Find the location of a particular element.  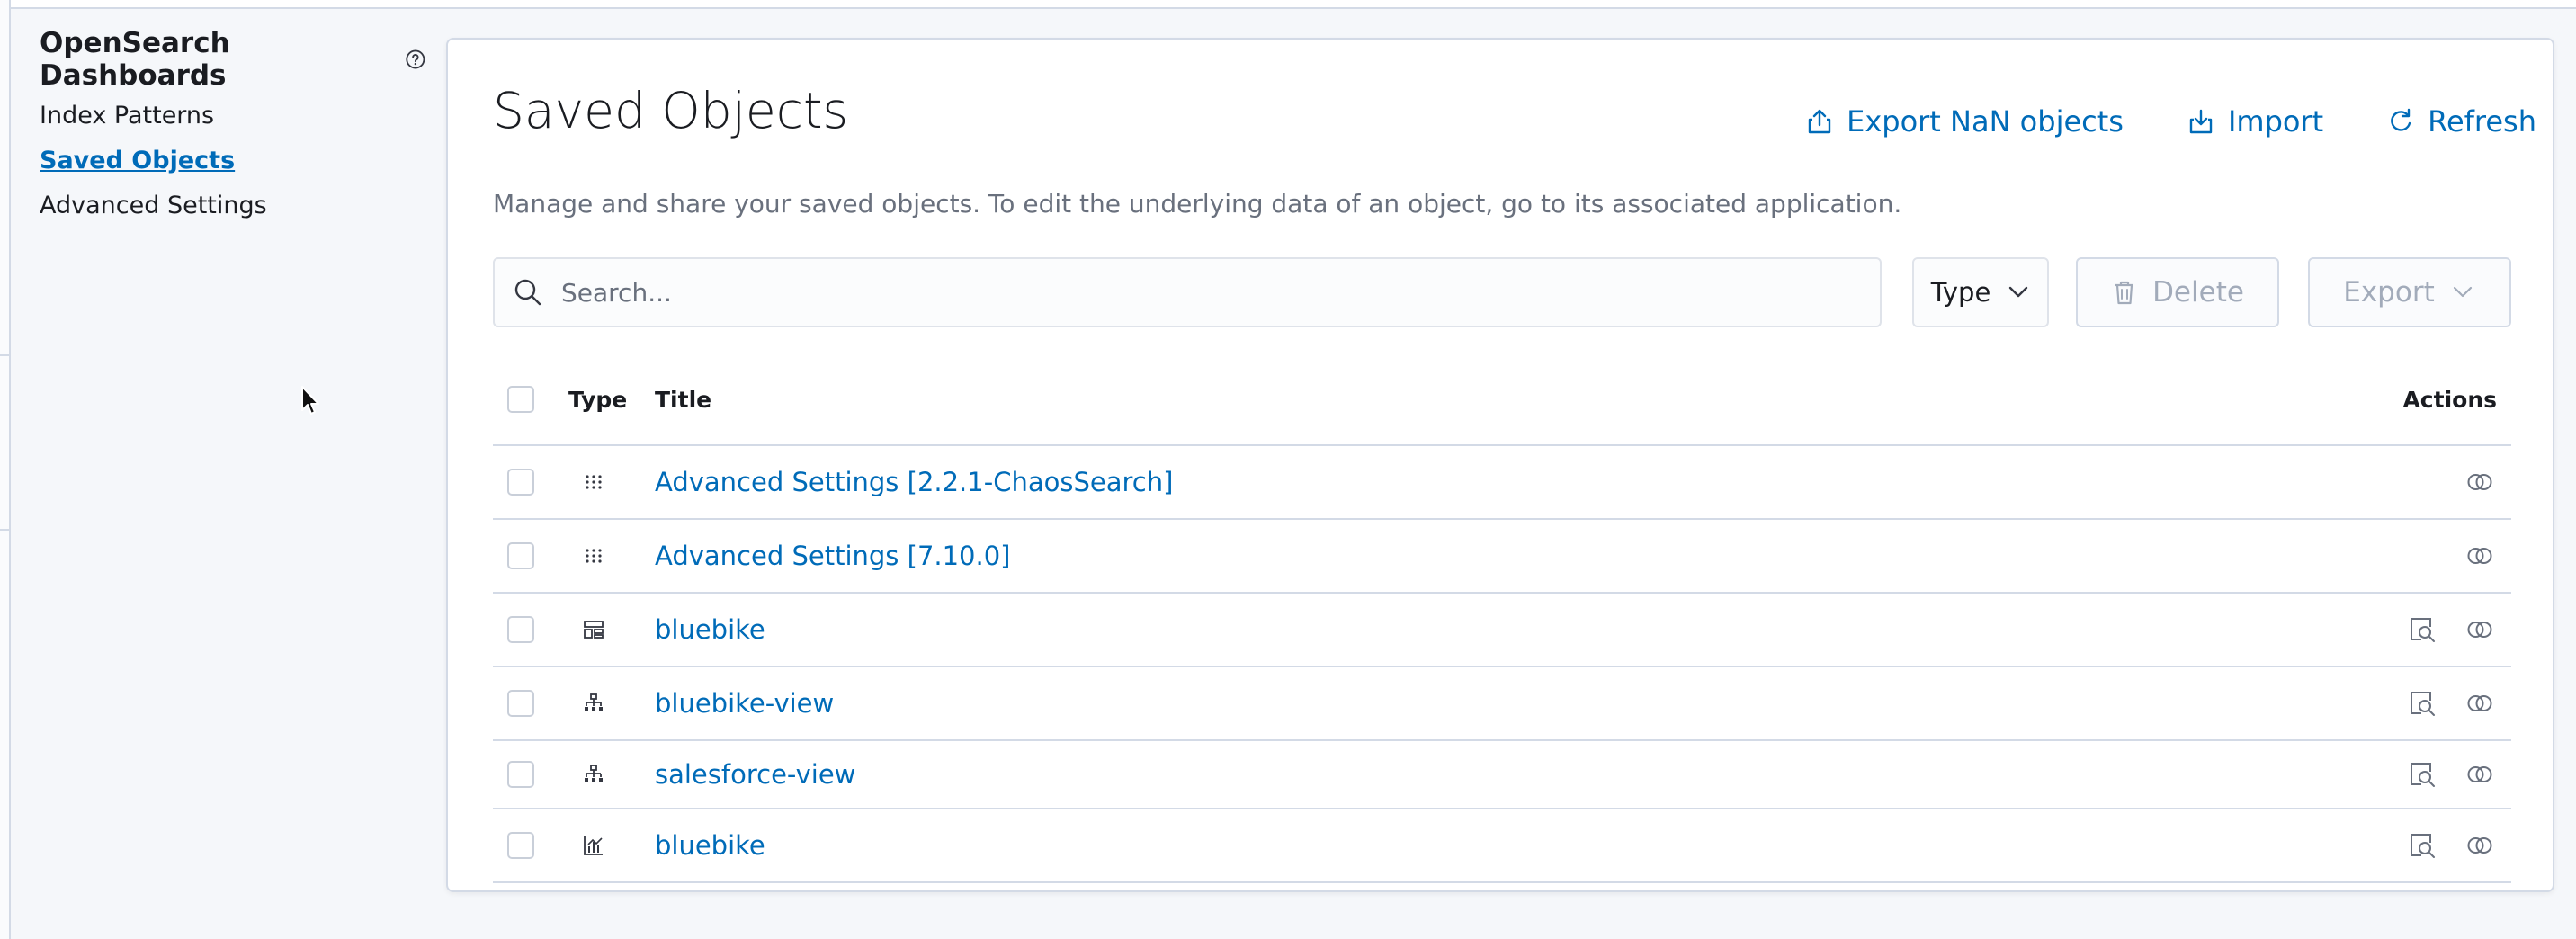

table-row: Advanced Settings [7.10.0] is located at coordinates (1502, 557).